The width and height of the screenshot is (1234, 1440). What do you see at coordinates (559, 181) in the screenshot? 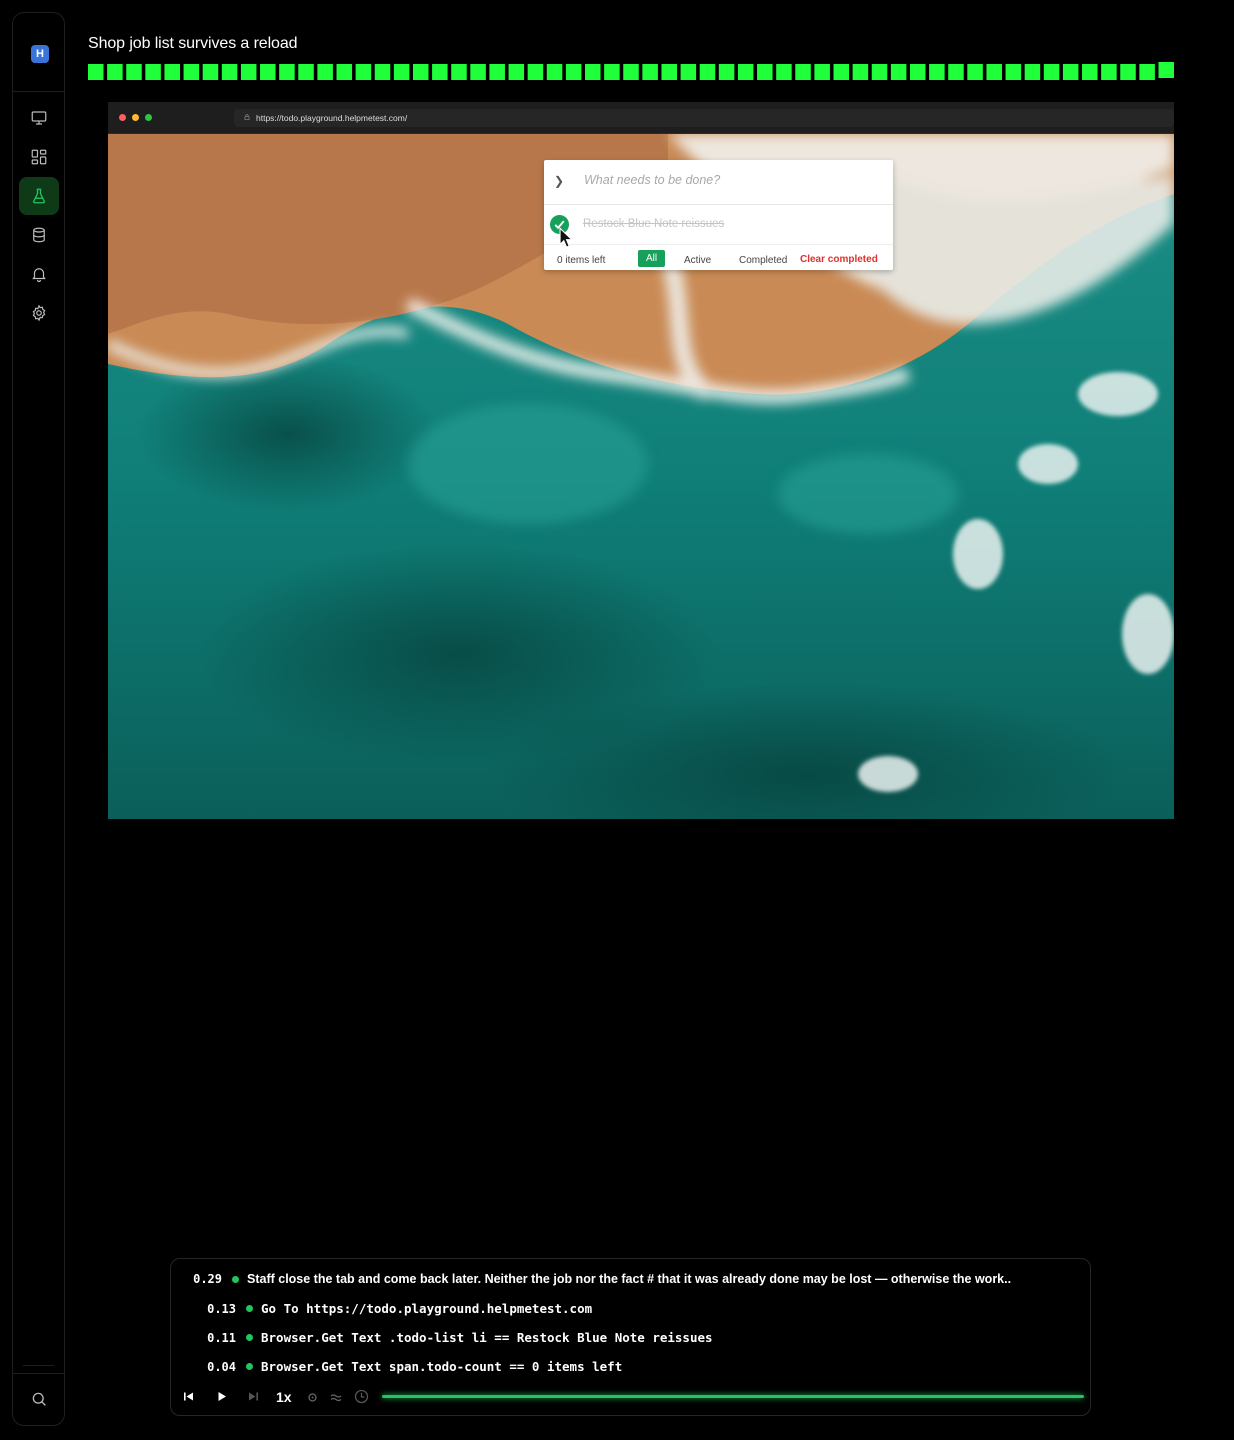
I see `toggle-all-chevron-down-icon: ❯` at bounding box center [559, 181].